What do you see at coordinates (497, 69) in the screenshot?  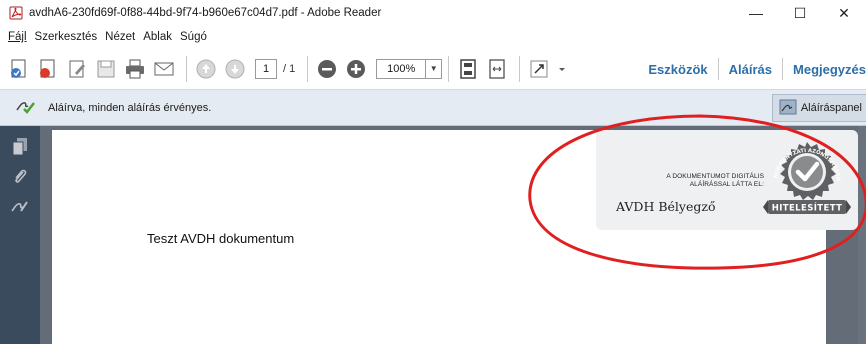 I see `fit-width-icon` at bounding box center [497, 69].